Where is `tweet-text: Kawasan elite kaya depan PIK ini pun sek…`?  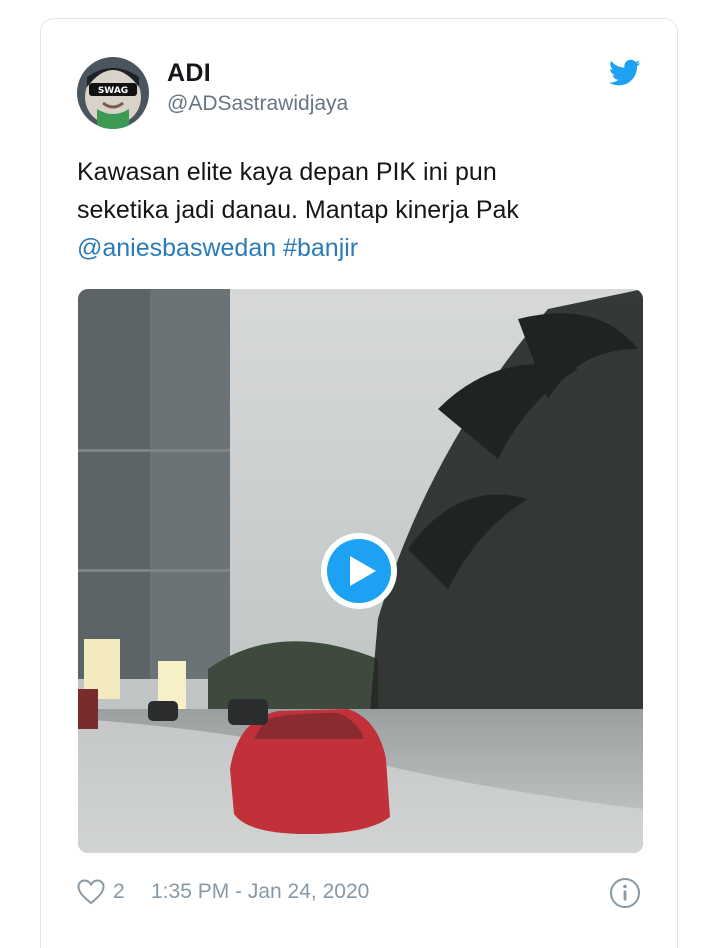
tweet-text: Kawasan elite kaya depan PIK ini pun sek… is located at coordinates (357, 210).